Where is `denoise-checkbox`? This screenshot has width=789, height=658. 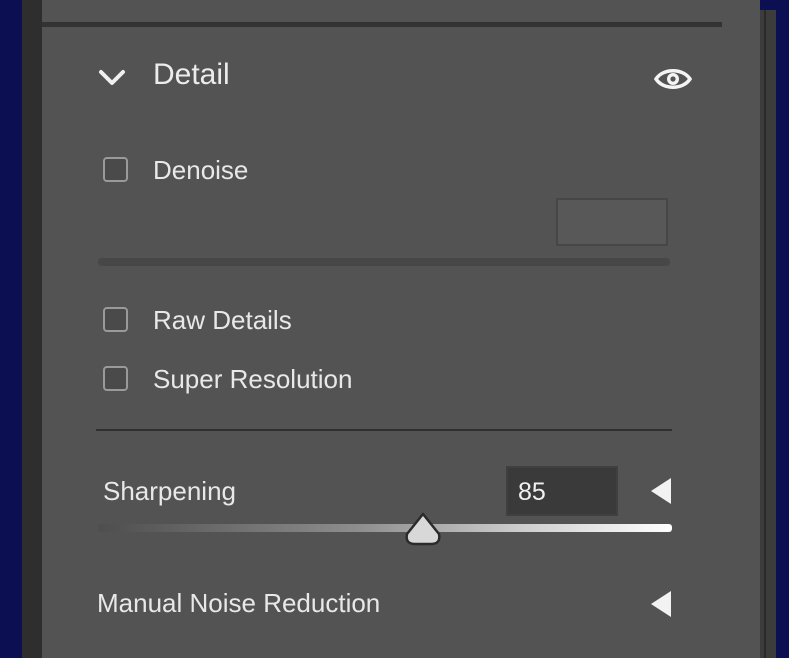
denoise-checkbox is located at coordinates (115, 169).